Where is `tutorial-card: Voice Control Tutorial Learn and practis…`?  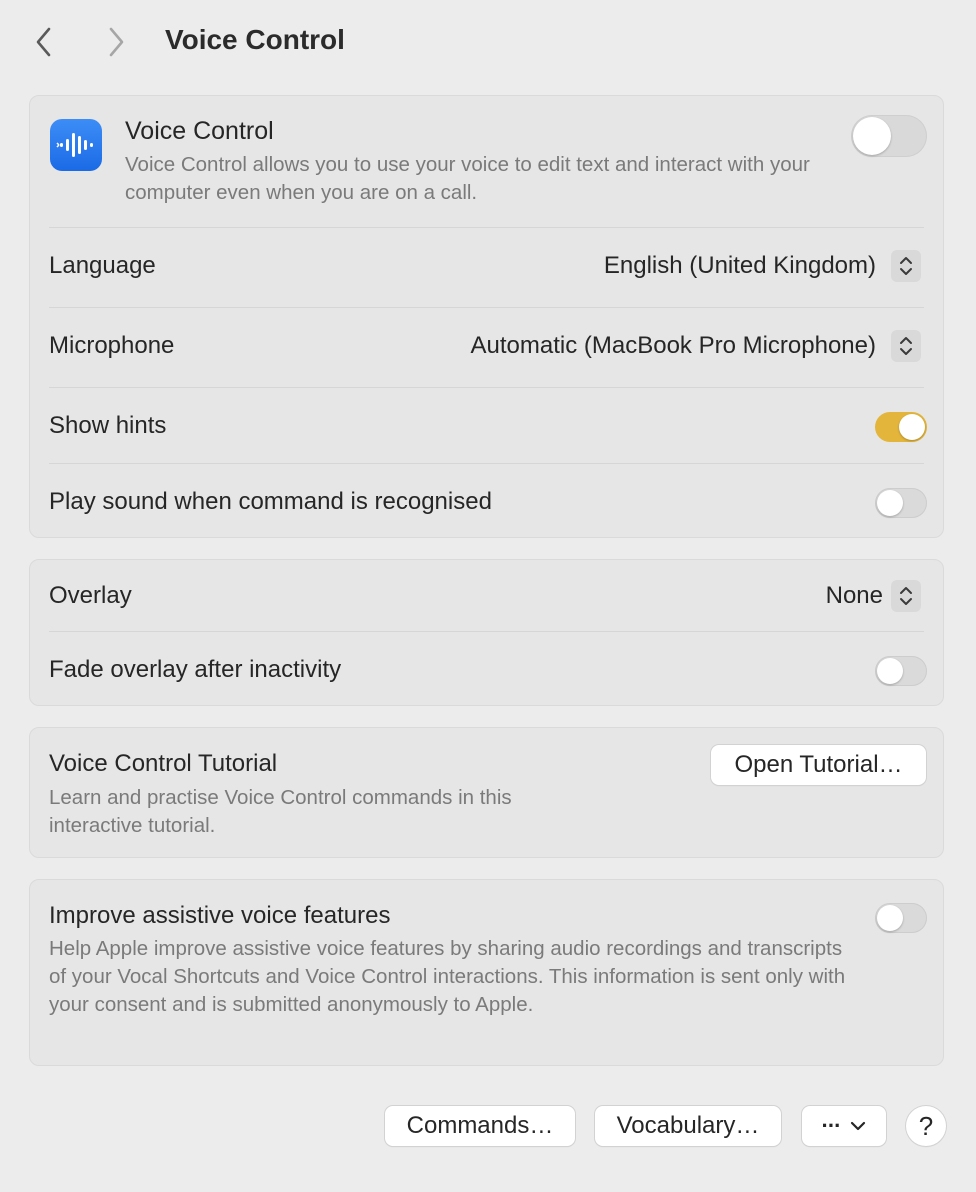 tutorial-card: Voice Control Tutorial Learn and practis… is located at coordinates (486, 792).